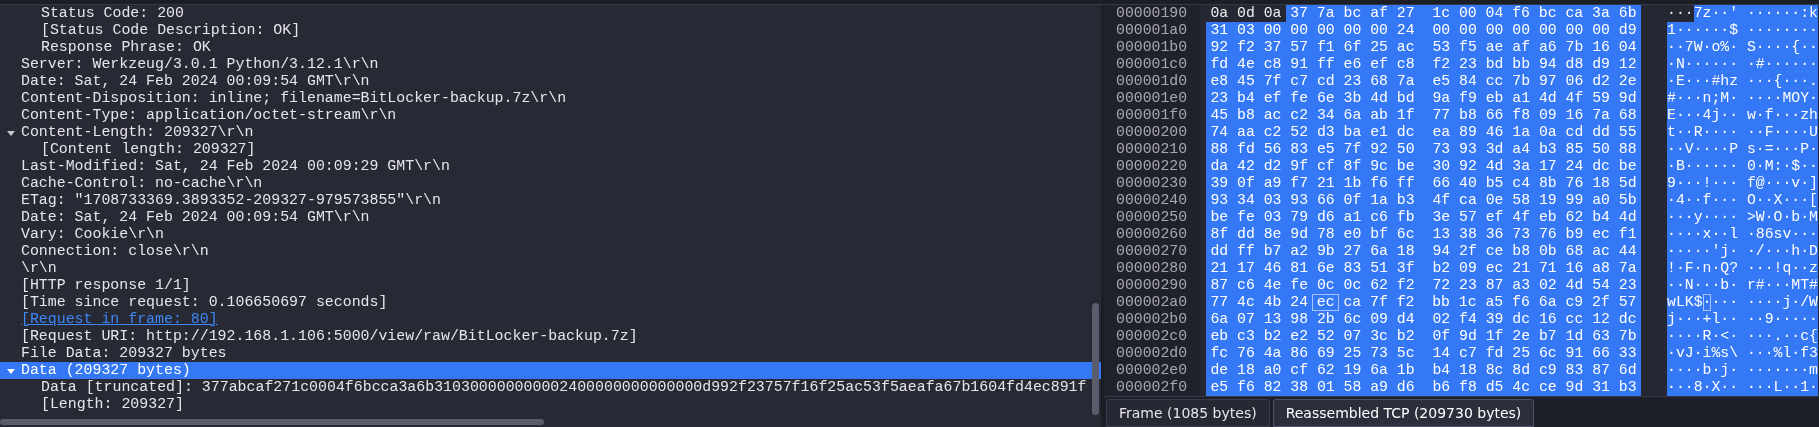 The width and height of the screenshot is (1819, 427). What do you see at coordinates (329, 336) in the screenshot?
I see `field-text: [Request URI: http://192.168.1.106:5000/view/raw/BitLocker-backup.7z]` at bounding box center [329, 336].